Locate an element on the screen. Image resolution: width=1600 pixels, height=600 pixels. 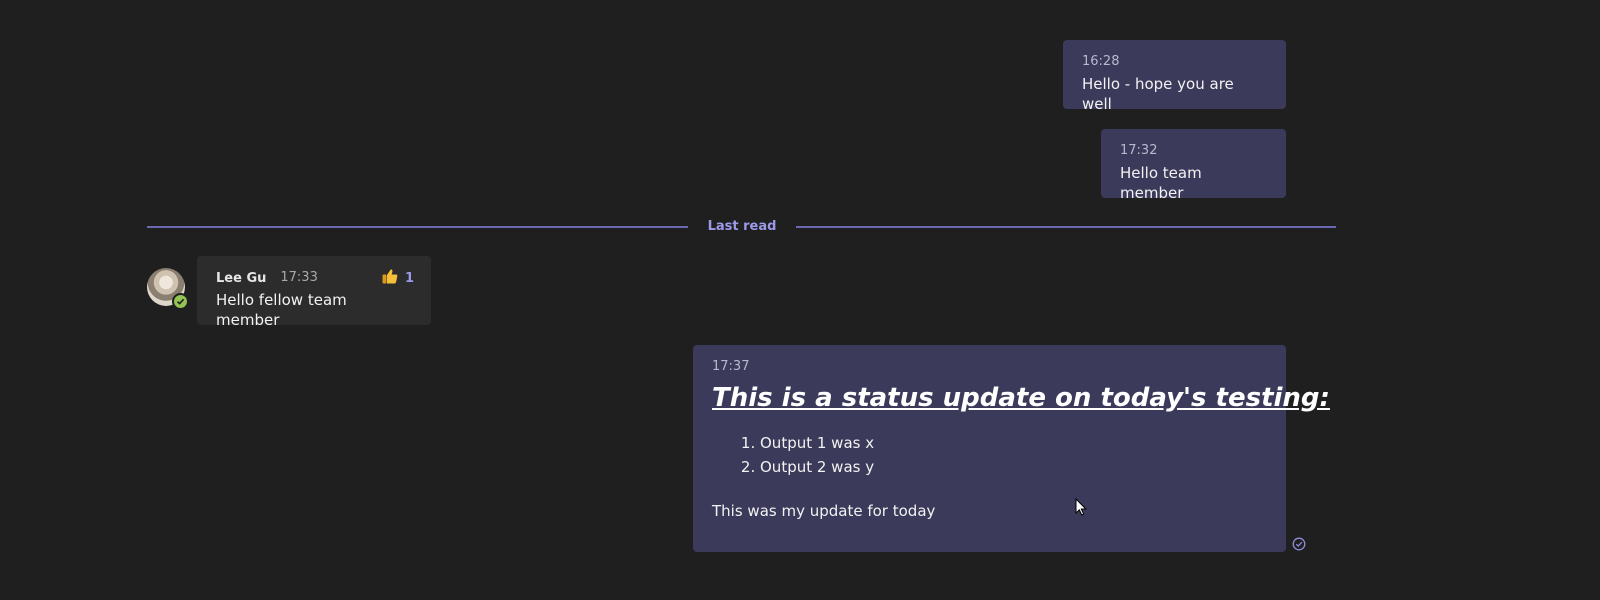
message-timestamp: 17:32 is located at coordinates (1139, 150).